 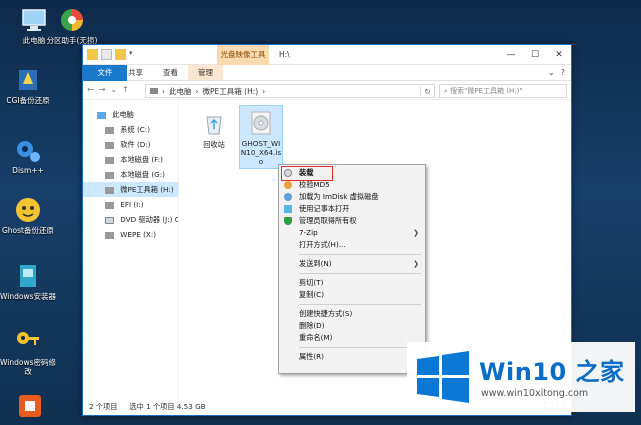 What do you see at coordinates (92, 54) in the screenshot?
I see `folder-icon` at bounding box center [92, 54].